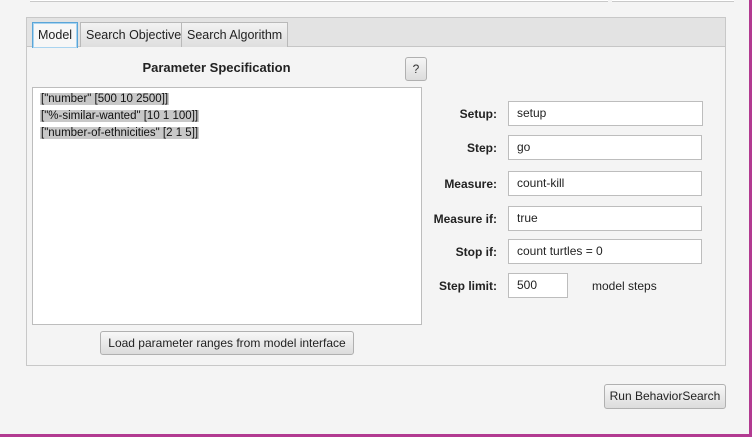 Image resolution: width=752 pixels, height=437 pixels. Describe the element at coordinates (134, 34) in the screenshot. I see `tab-search-objective: Search Objective` at that location.